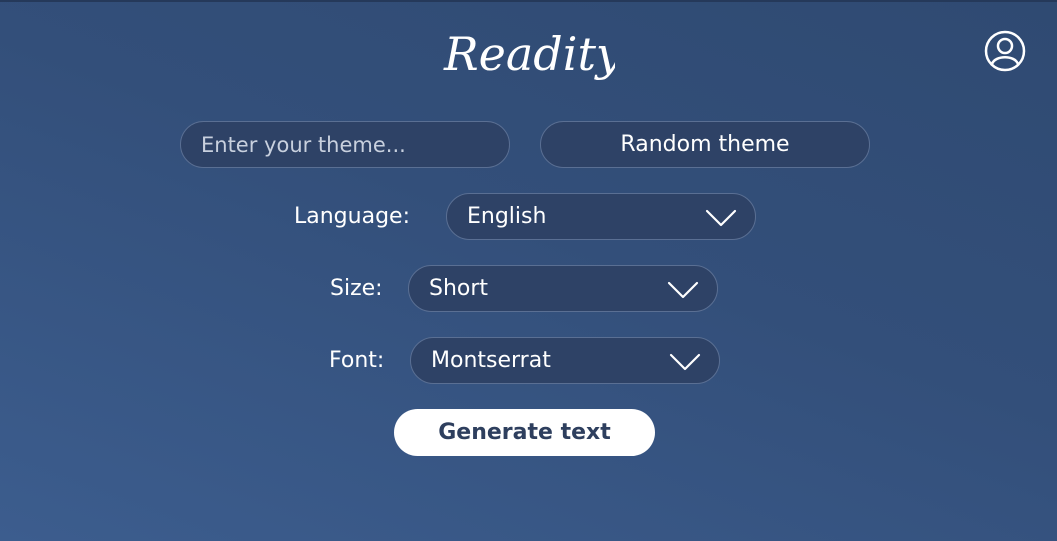  I want to click on random-theme-label: Random theme, so click(705, 144).